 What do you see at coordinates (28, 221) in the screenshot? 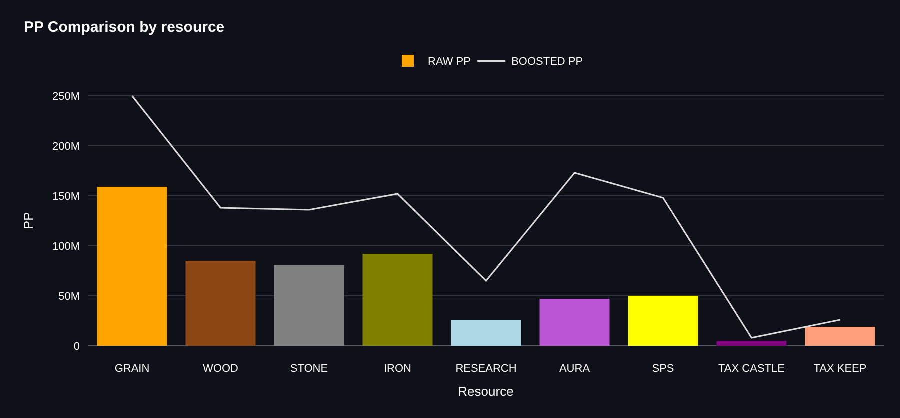
I see `y-axis-label: PP` at bounding box center [28, 221].